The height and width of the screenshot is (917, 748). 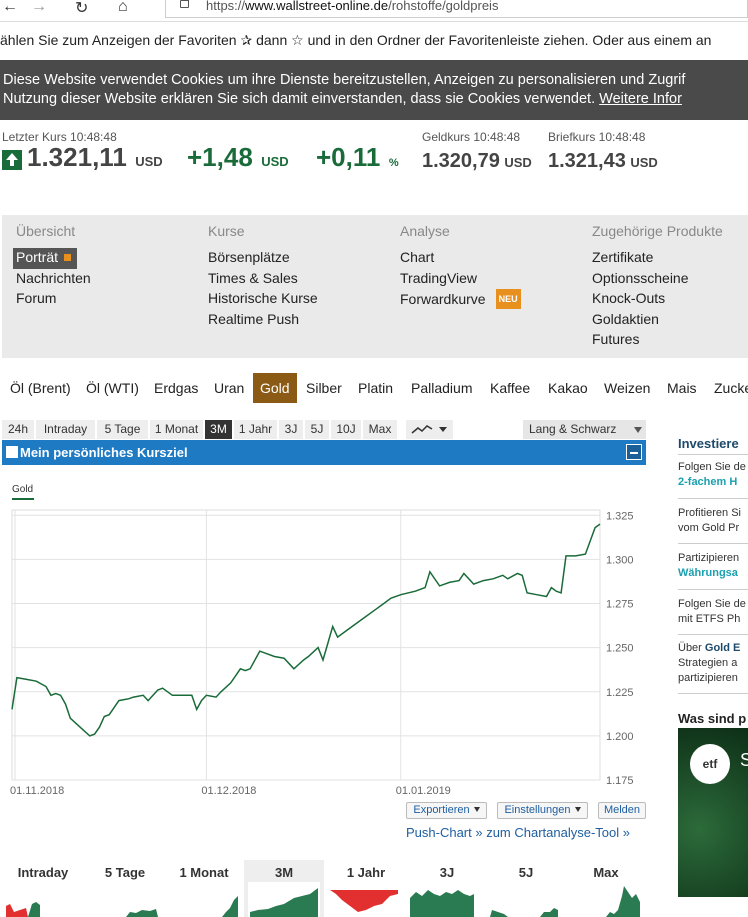 What do you see at coordinates (275, 388) in the screenshot?
I see `tab-gold: Gold` at bounding box center [275, 388].